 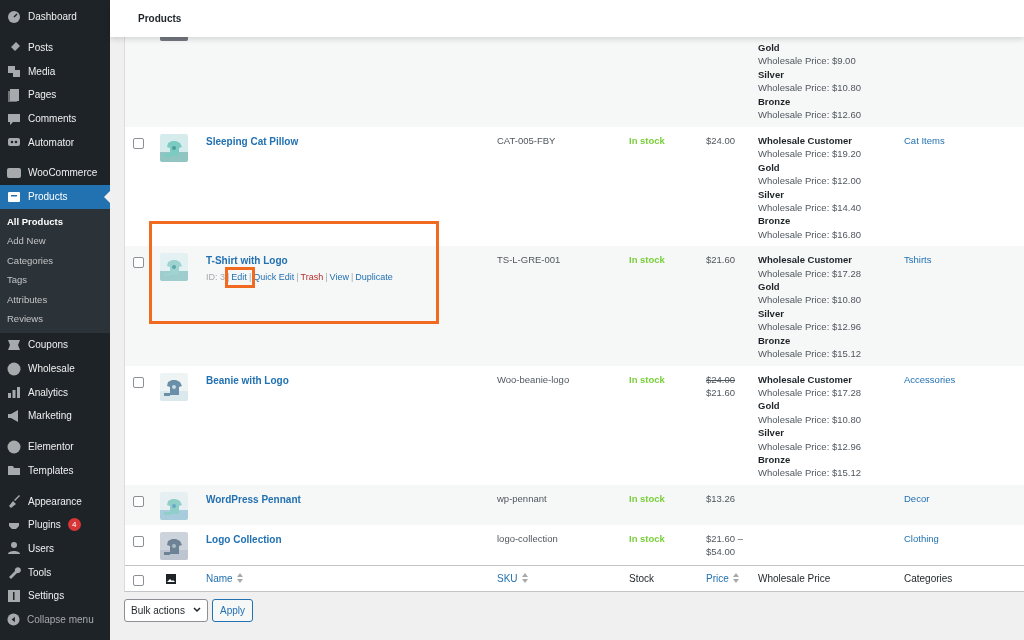 What do you see at coordinates (55, 260) in the screenshot?
I see `submenu-item: Categories` at bounding box center [55, 260].